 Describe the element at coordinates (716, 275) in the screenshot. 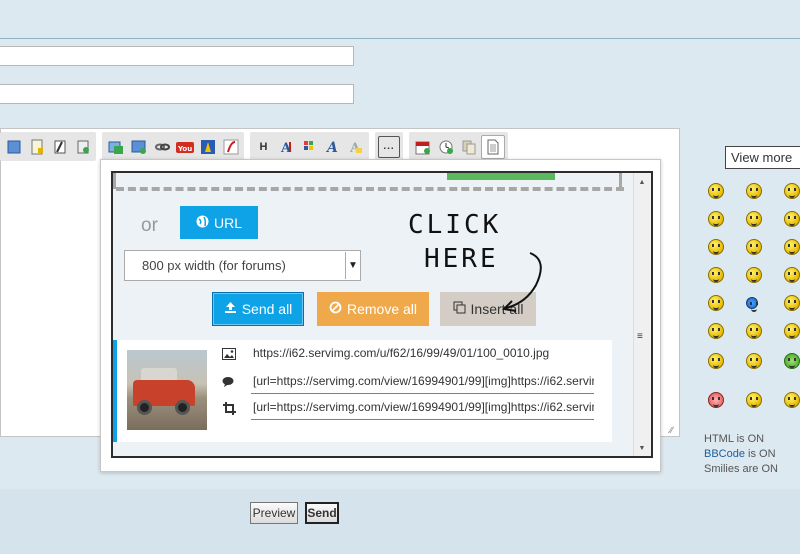

I see `exclaim-smiley-icon` at that location.